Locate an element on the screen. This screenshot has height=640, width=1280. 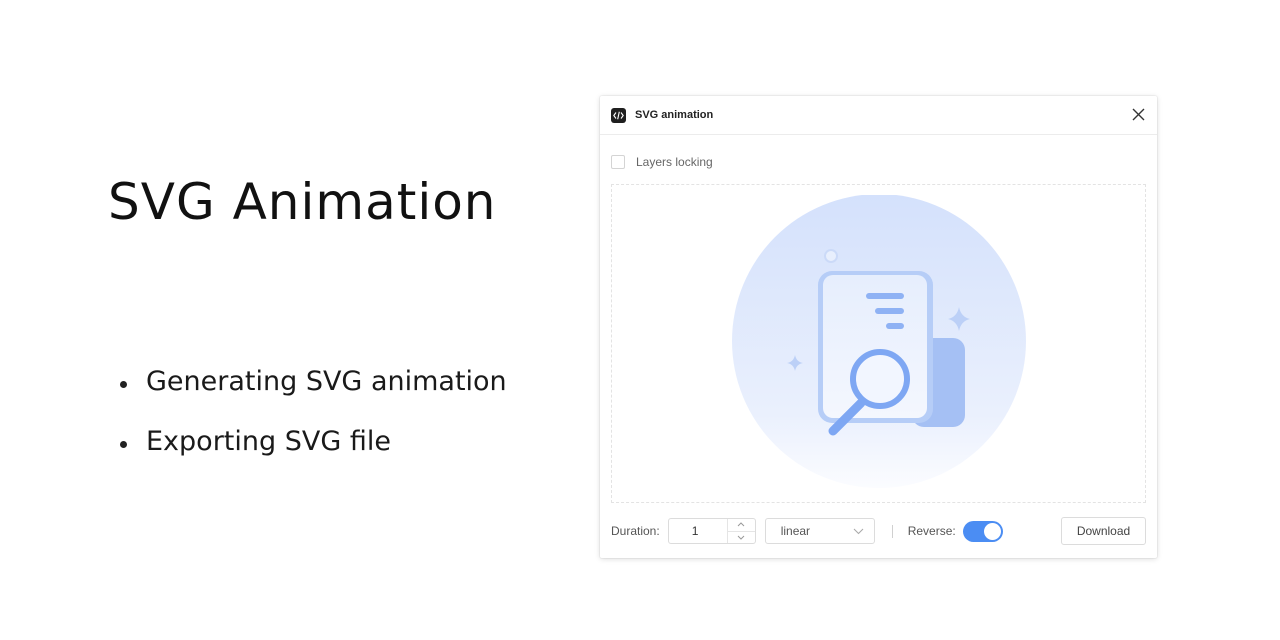
dialog-title: SVG animation is located at coordinates (674, 115).